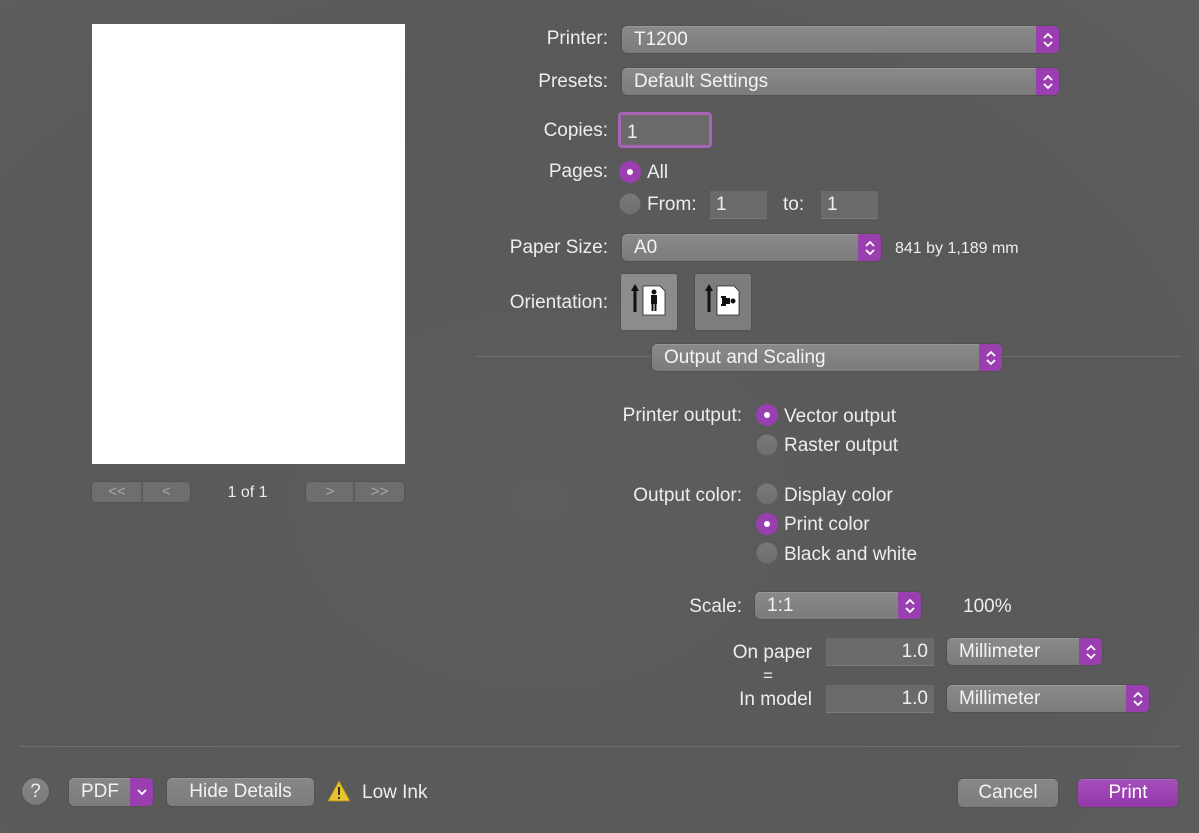 The height and width of the screenshot is (833, 1199). Describe the element at coordinates (840, 81) in the screenshot. I see `presets-popup: Default Settings` at that location.